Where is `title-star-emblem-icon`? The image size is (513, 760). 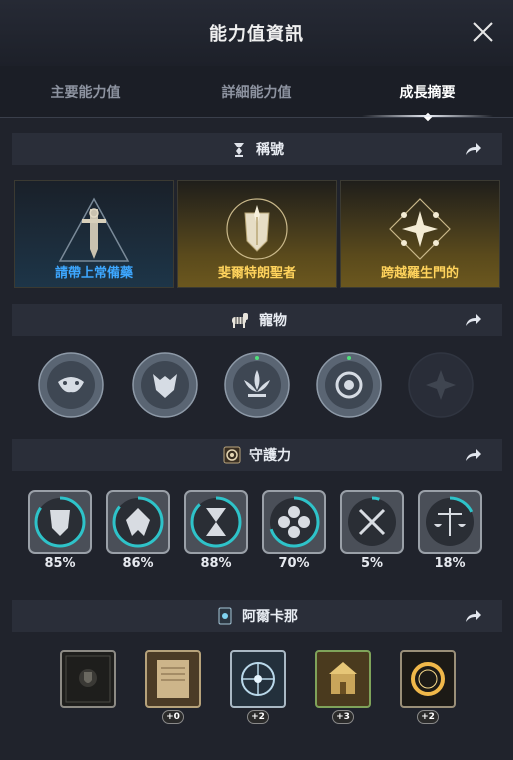
title-star-emblem-icon is located at coordinates (420, 229).